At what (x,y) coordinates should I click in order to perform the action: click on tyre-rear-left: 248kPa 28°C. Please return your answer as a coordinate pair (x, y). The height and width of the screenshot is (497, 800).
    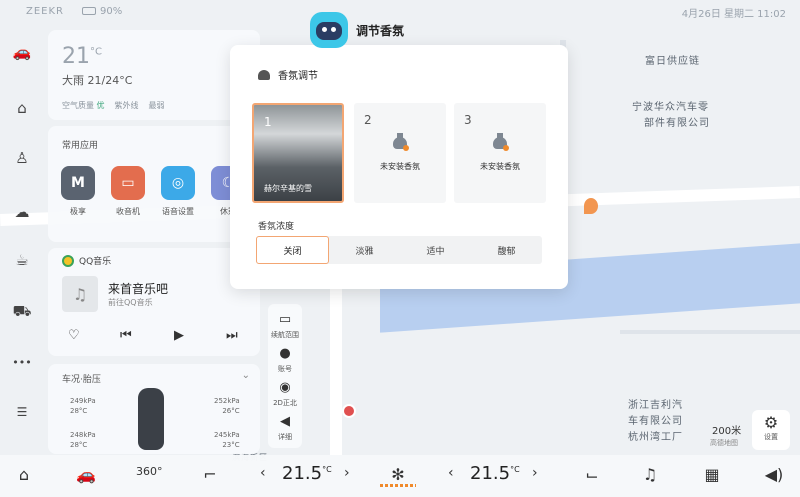
    Looking at the image, I should click on (83, 440).